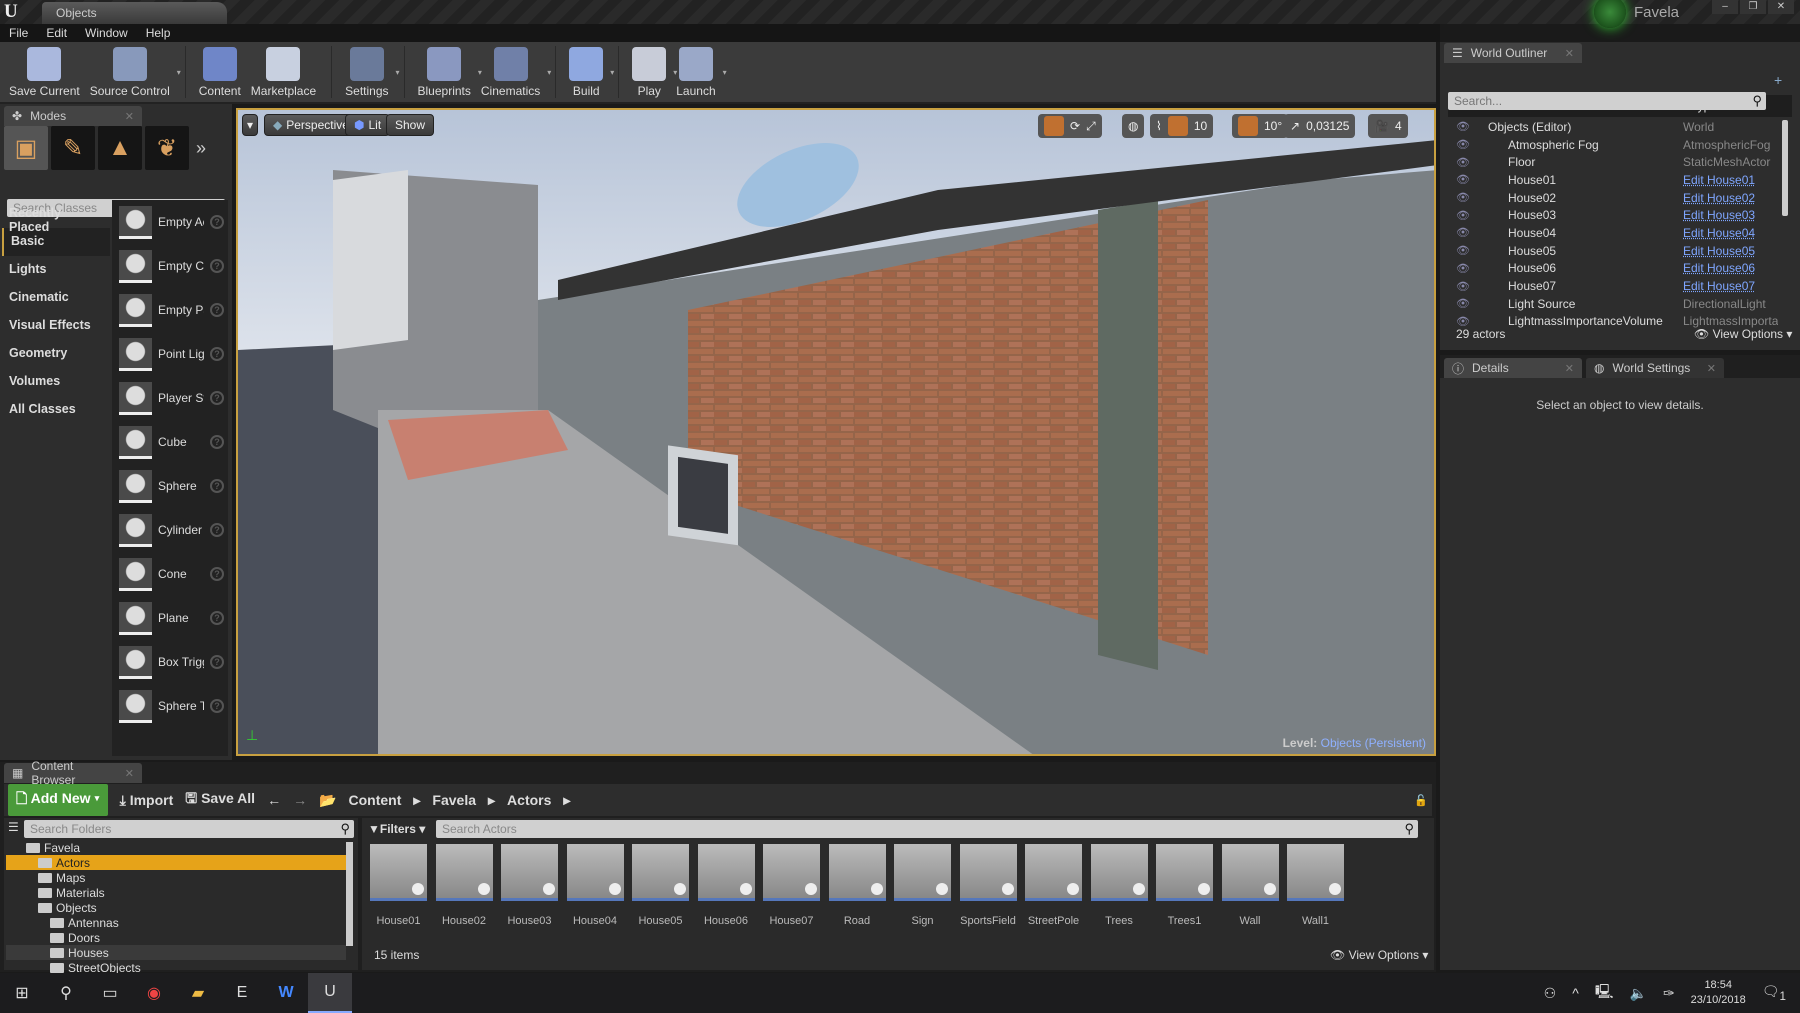  Describe the element at coordinates (56, 410) in the screenshot. I see `category-all-classes: All Classes` at that location.